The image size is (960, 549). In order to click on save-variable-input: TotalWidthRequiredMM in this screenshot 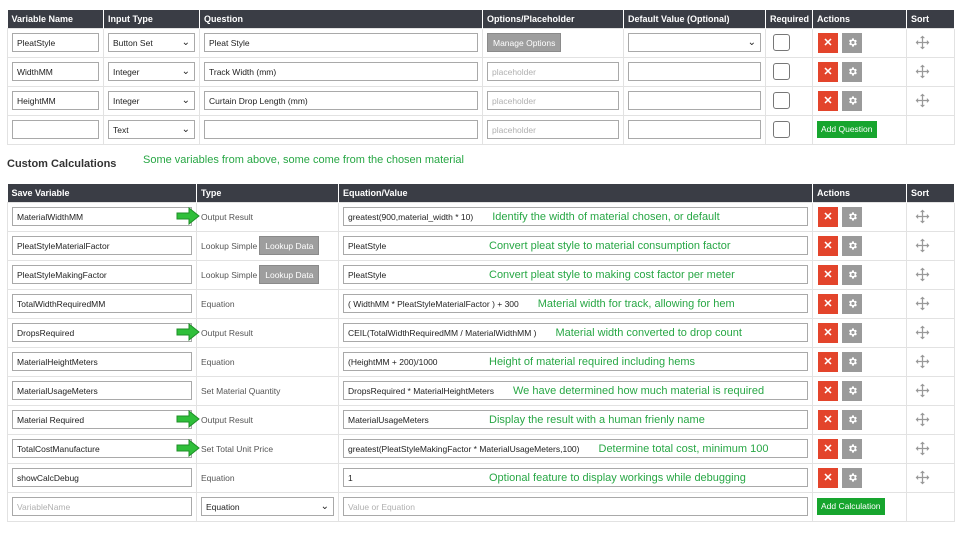, I will do `click(102, 303)`.